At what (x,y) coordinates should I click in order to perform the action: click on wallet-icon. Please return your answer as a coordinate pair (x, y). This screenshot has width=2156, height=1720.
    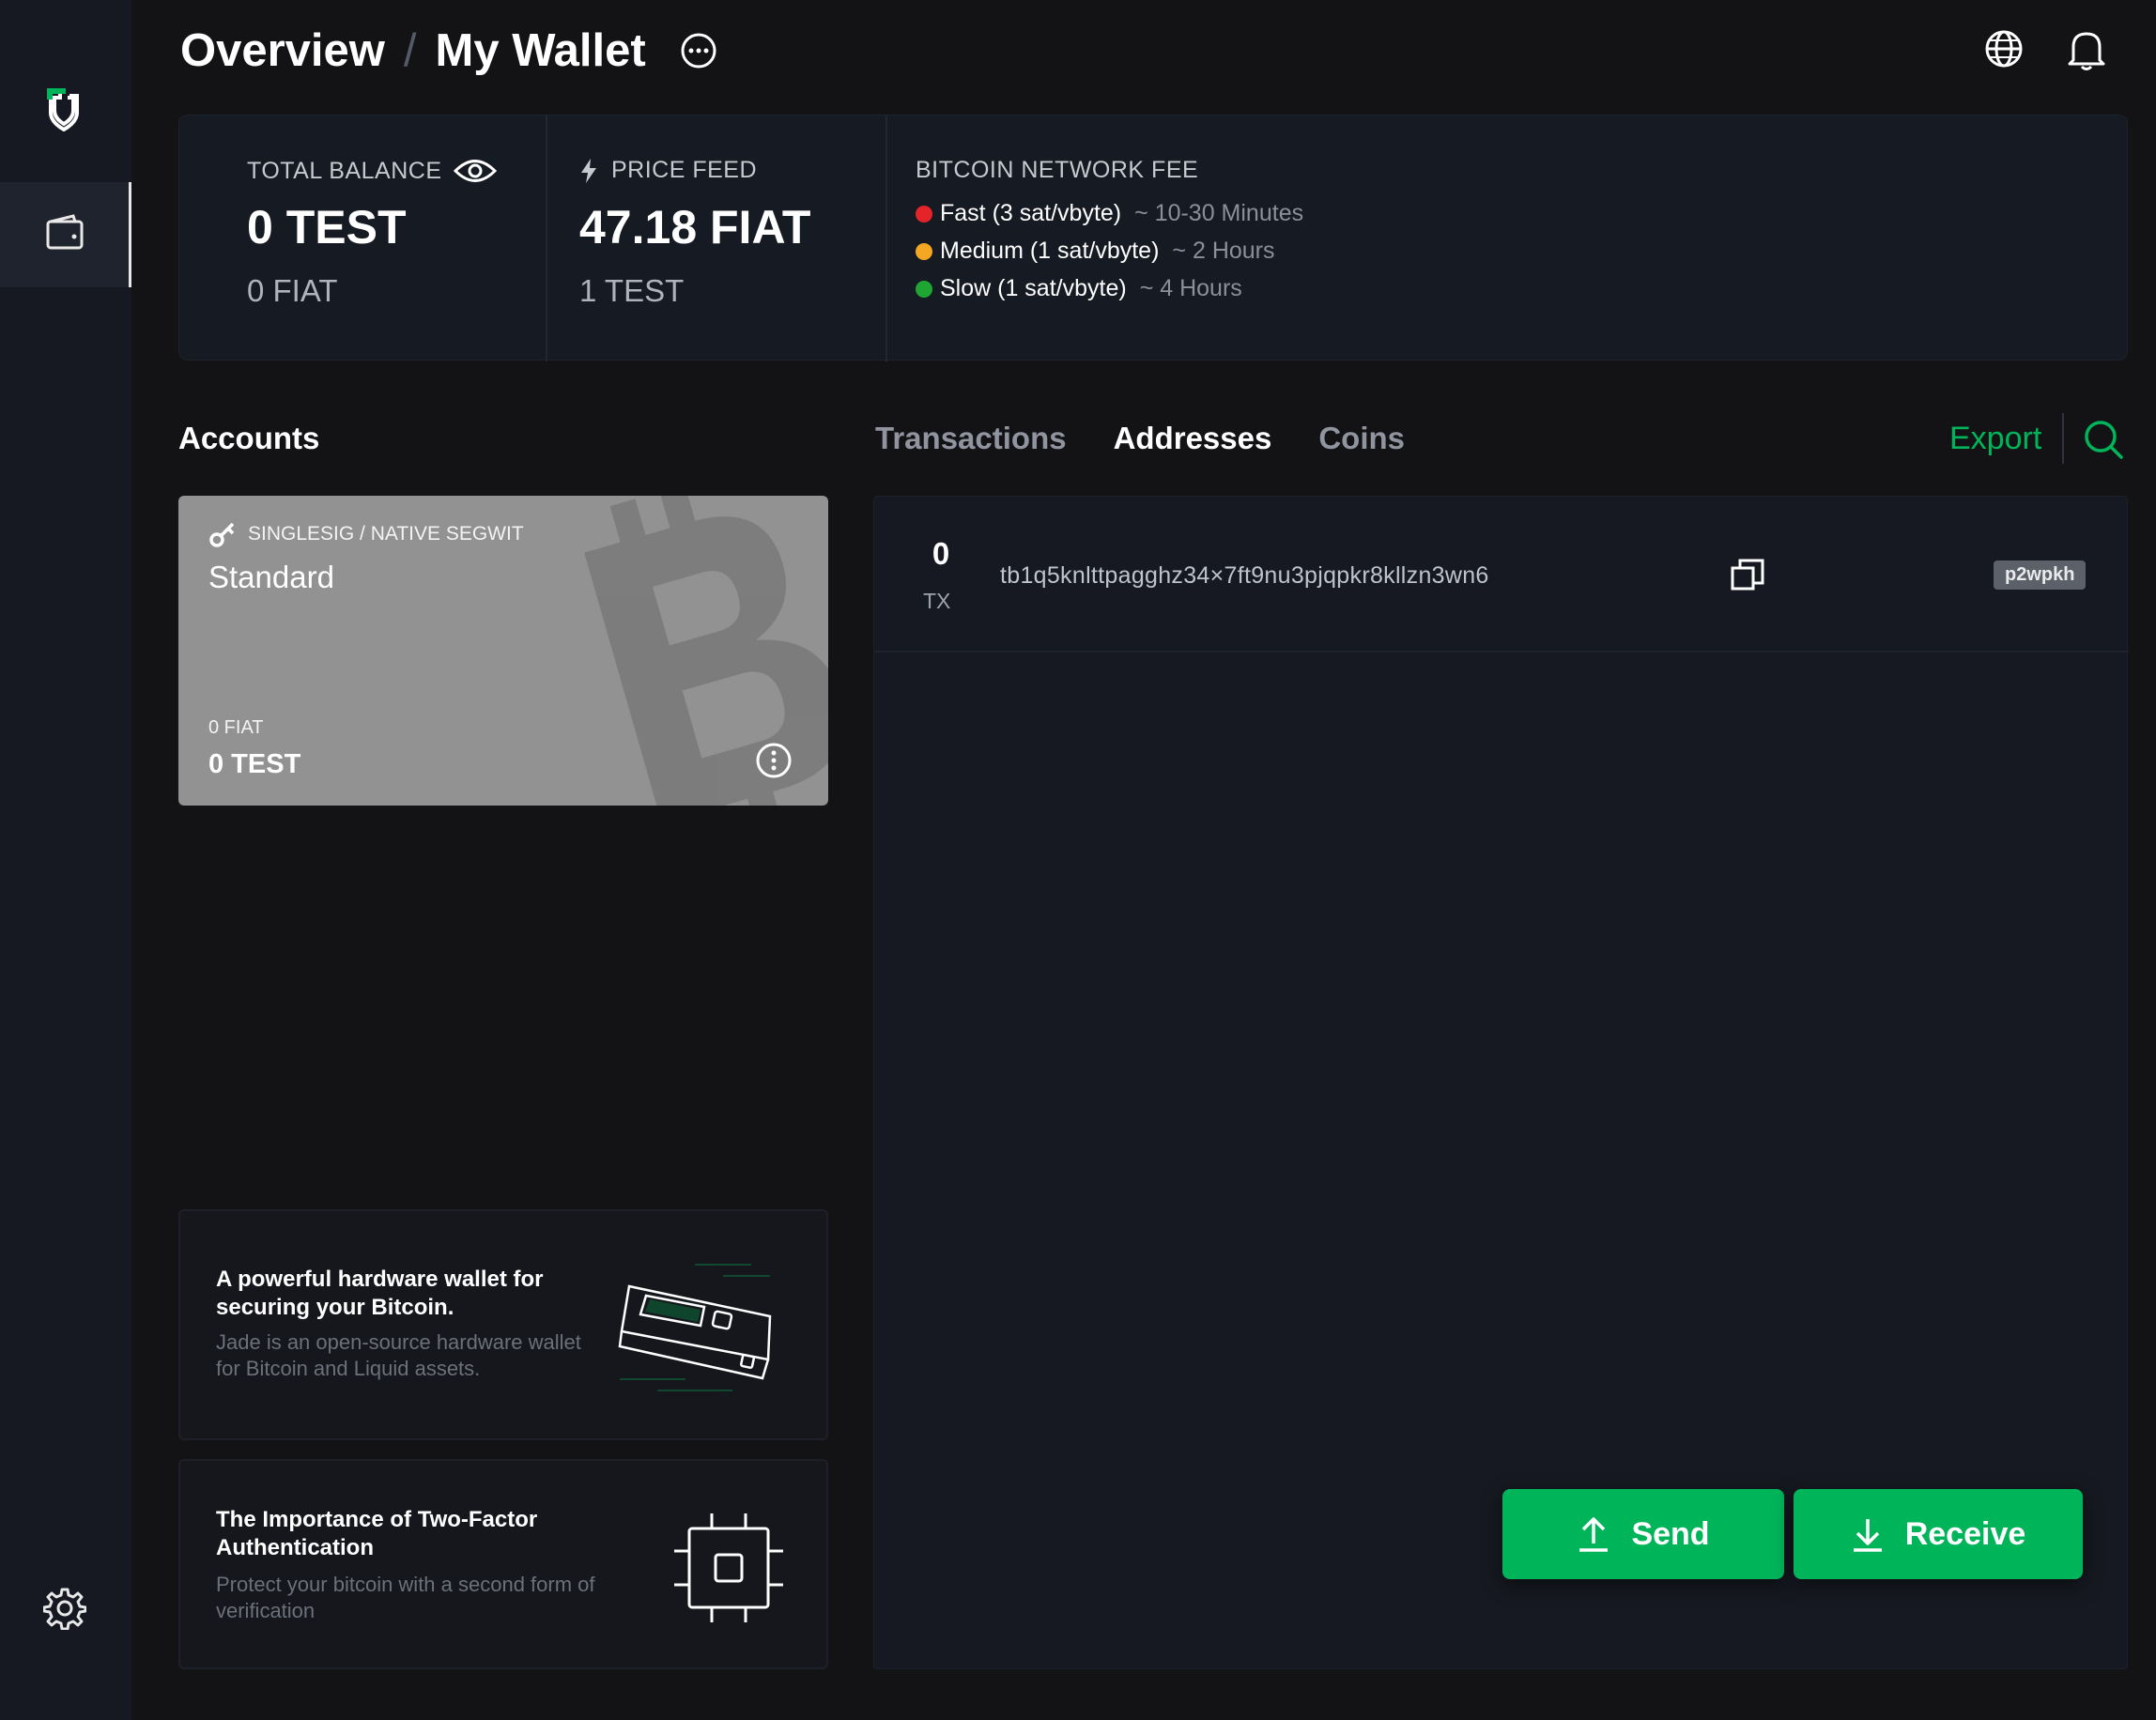
    Looking at the image, I should click on (65, 232).